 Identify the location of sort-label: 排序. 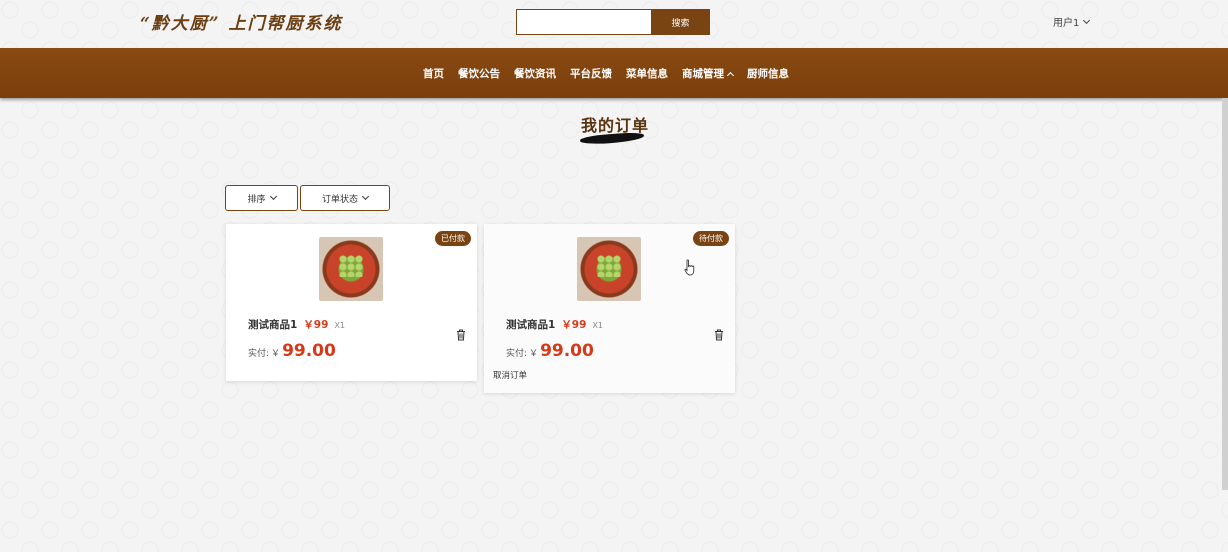
(256, 199).